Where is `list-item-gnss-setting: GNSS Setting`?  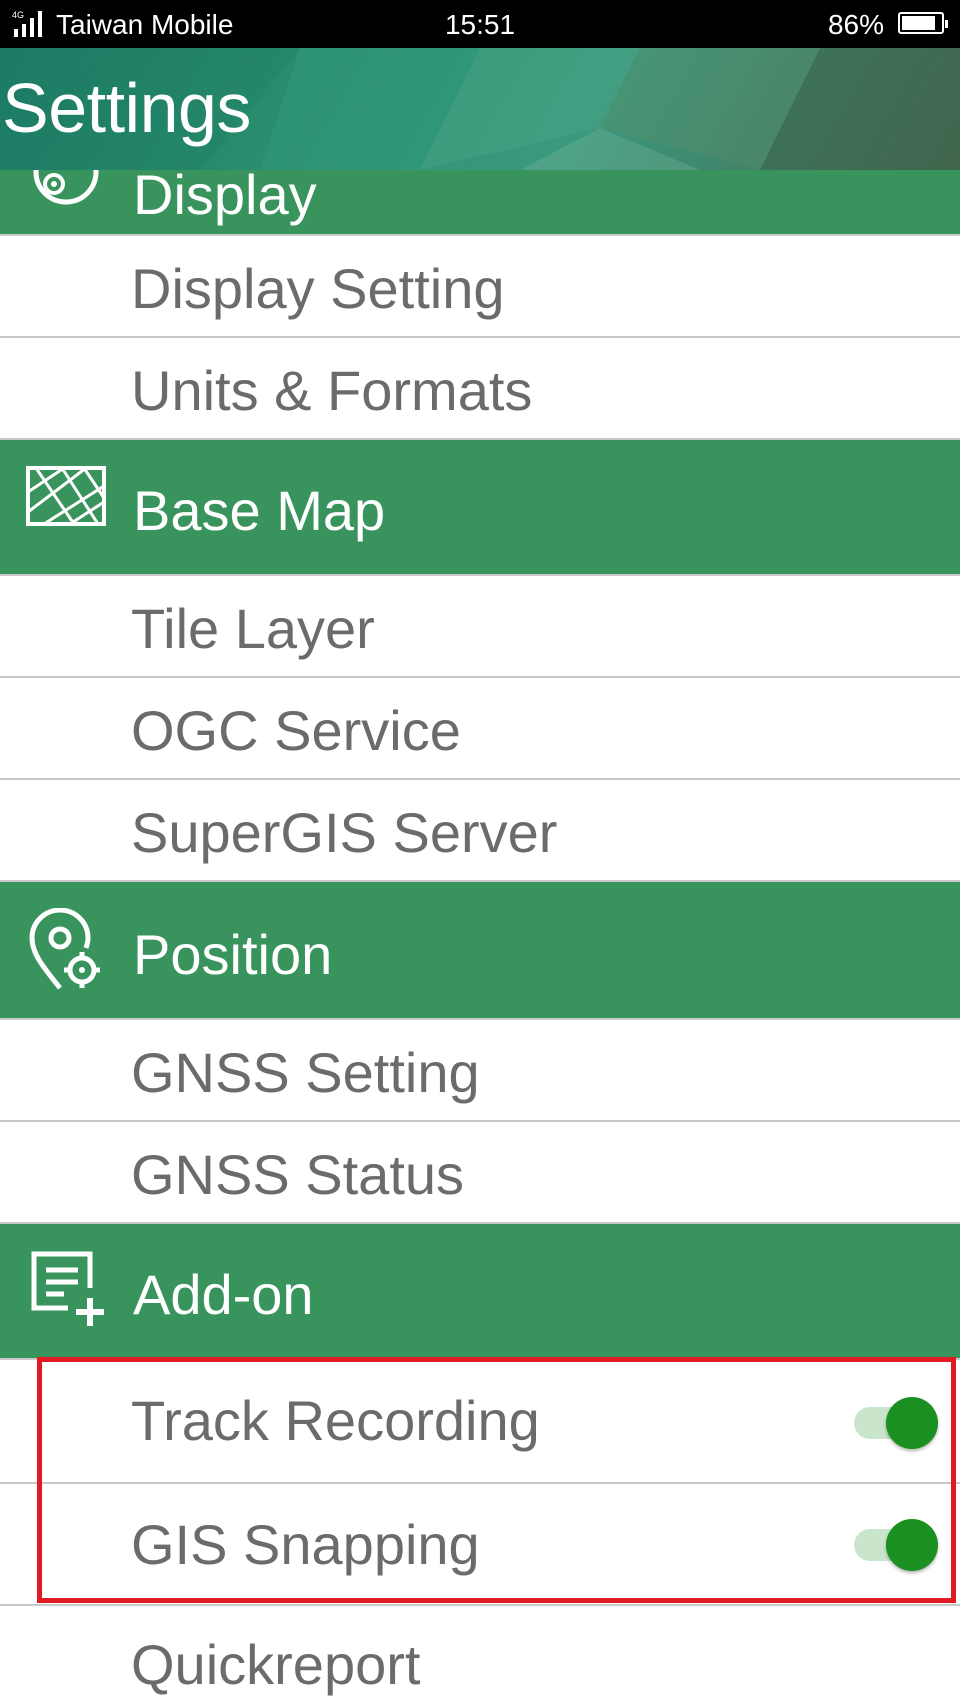 list-item-gnss-setting: GNSS Setting is located at coordinates (480, 1071).